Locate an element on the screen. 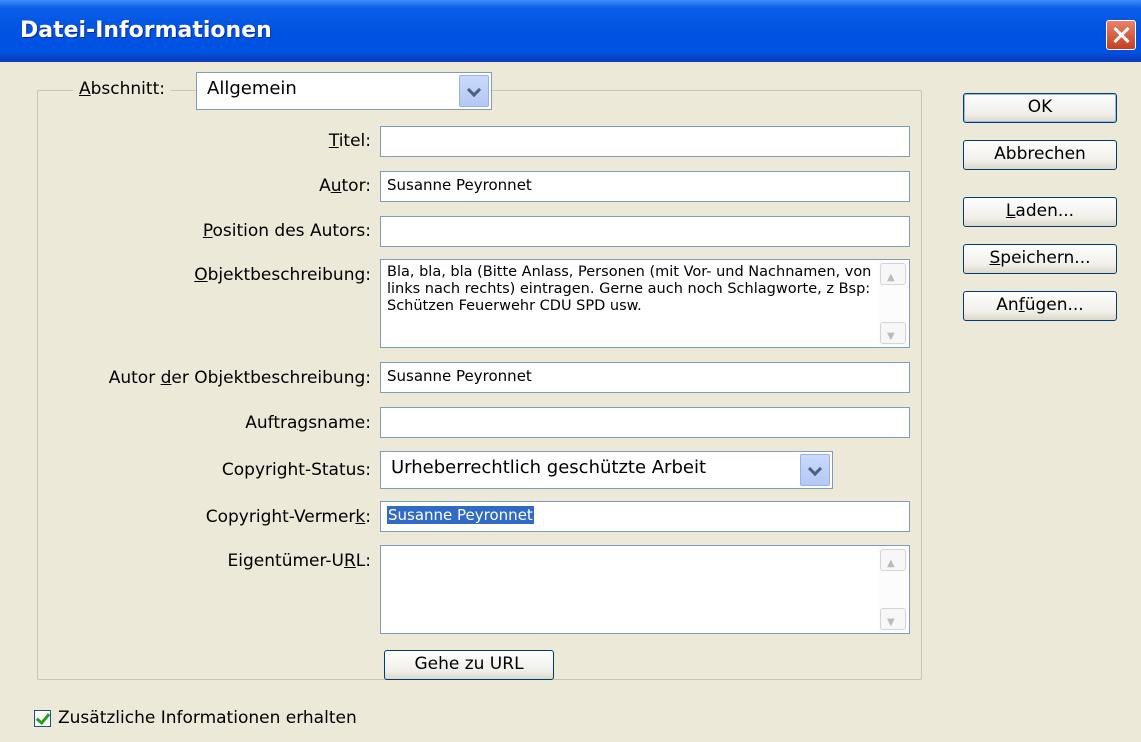 This screenshot has height=742, width=1141. beschreibung-scrollbar: ▲ ▼ is located at coordinates (893, 303).